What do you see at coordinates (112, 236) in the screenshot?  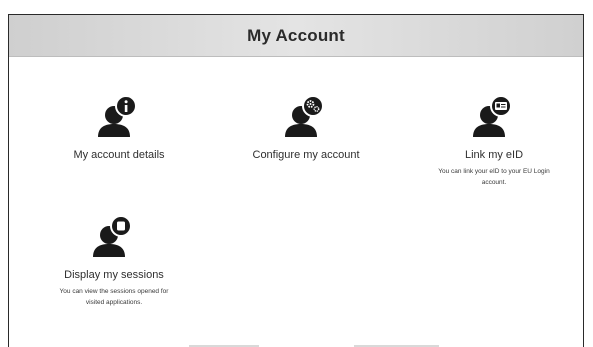 I see `user-sessions-icon` at bounding box center [112, 236].